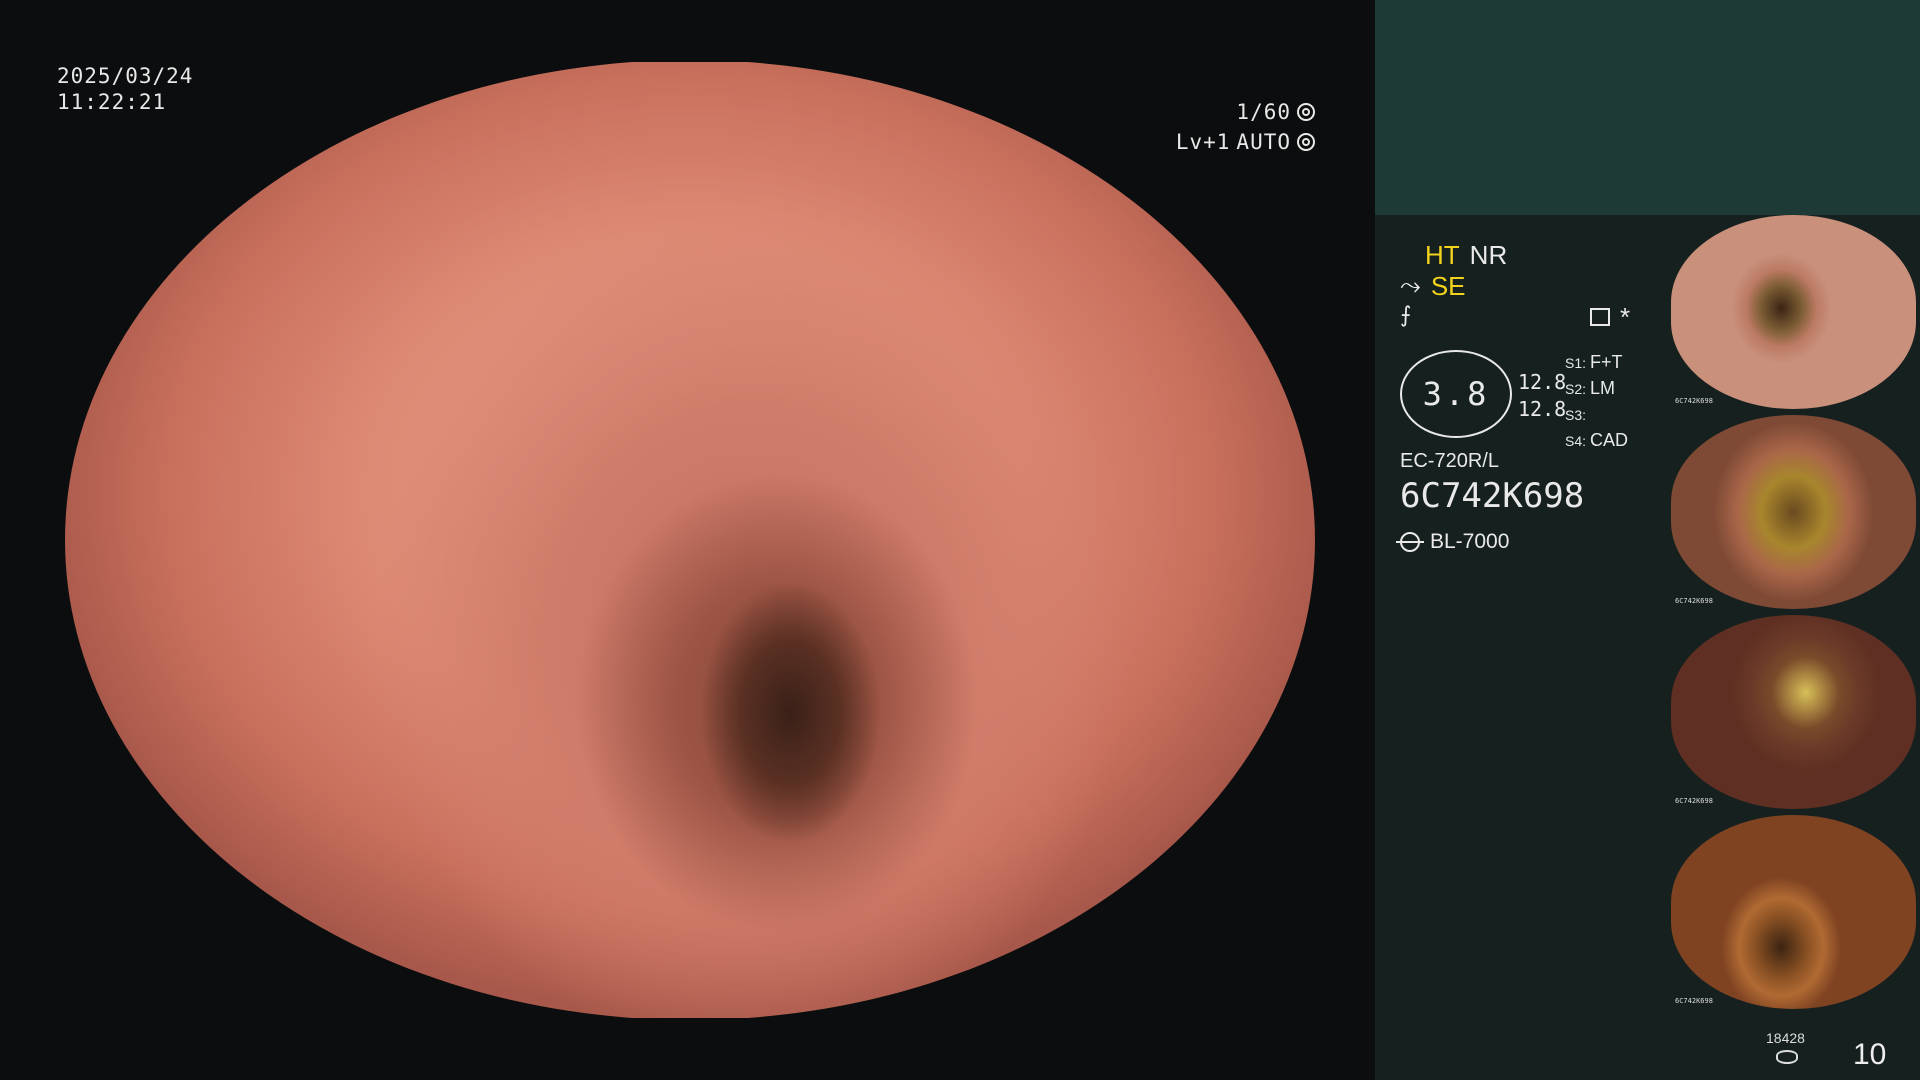 The image size is (1920, 1080). Describe the element at coordinates (1410, 542) in the screenshot. I see `light-source-icon` at that location.